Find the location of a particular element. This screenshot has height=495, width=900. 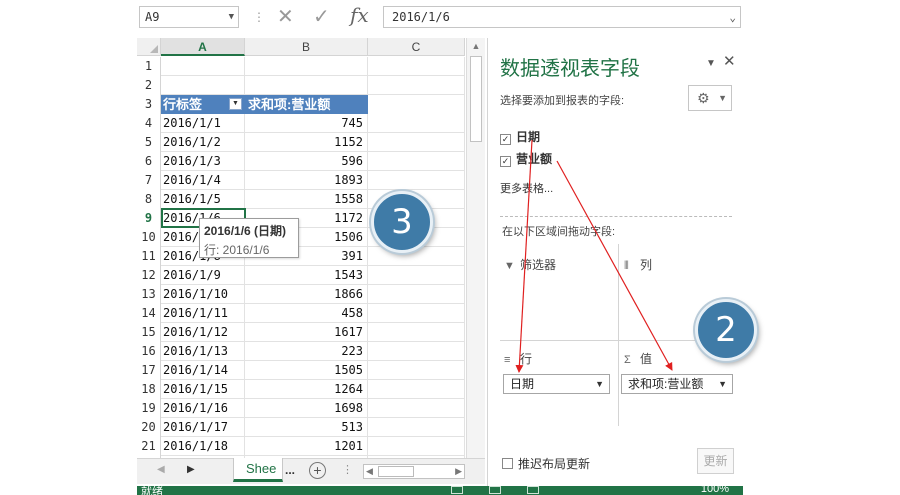

values-field-pill: 求和项:营业额 ▼ is located at coordinates (677, 384).